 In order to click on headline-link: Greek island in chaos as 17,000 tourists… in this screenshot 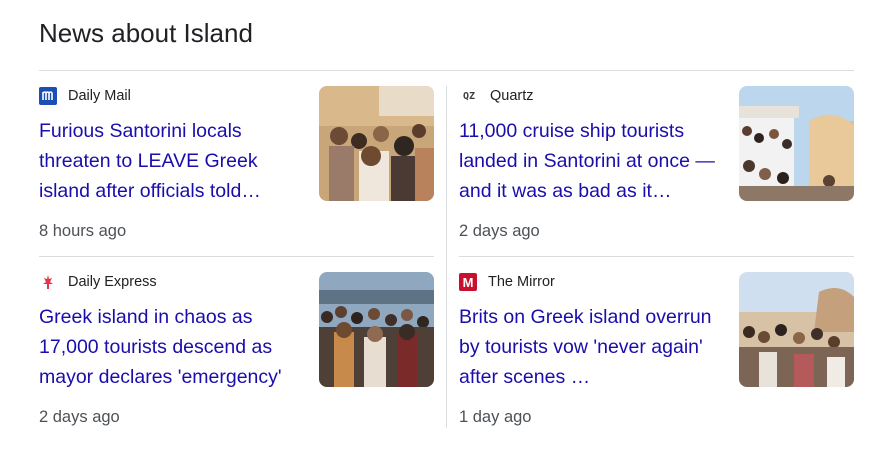, I will do `click(173, 347)`.